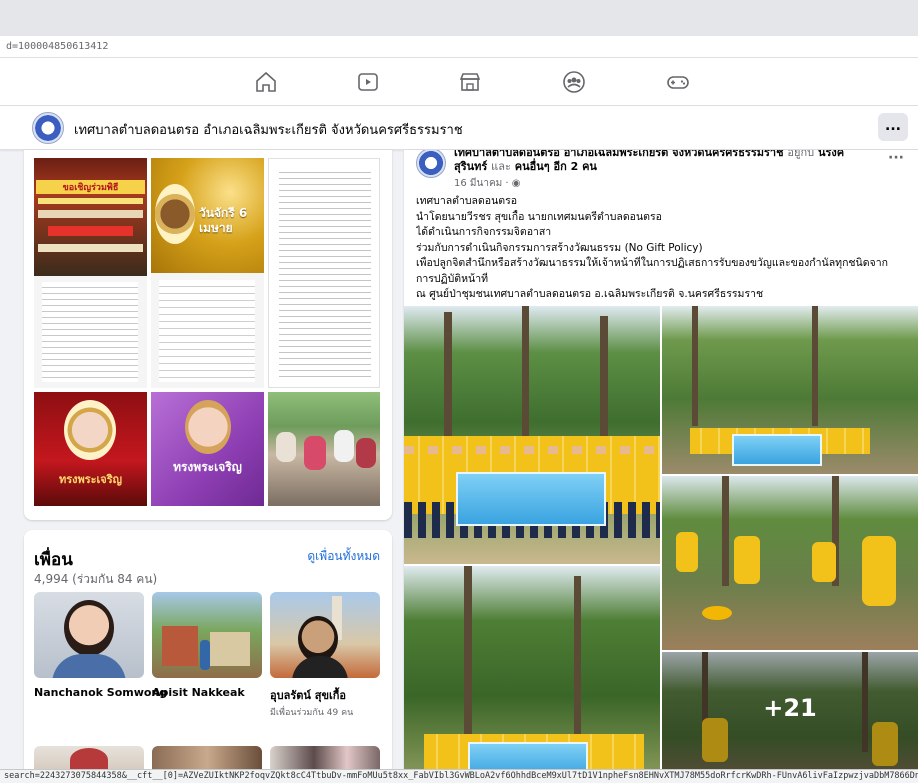 This screenshot has height=783, width=918. What do you see at coordinates (266, 82) in the screenshot?
I see `home-icon` at bounding box center [266, 82].